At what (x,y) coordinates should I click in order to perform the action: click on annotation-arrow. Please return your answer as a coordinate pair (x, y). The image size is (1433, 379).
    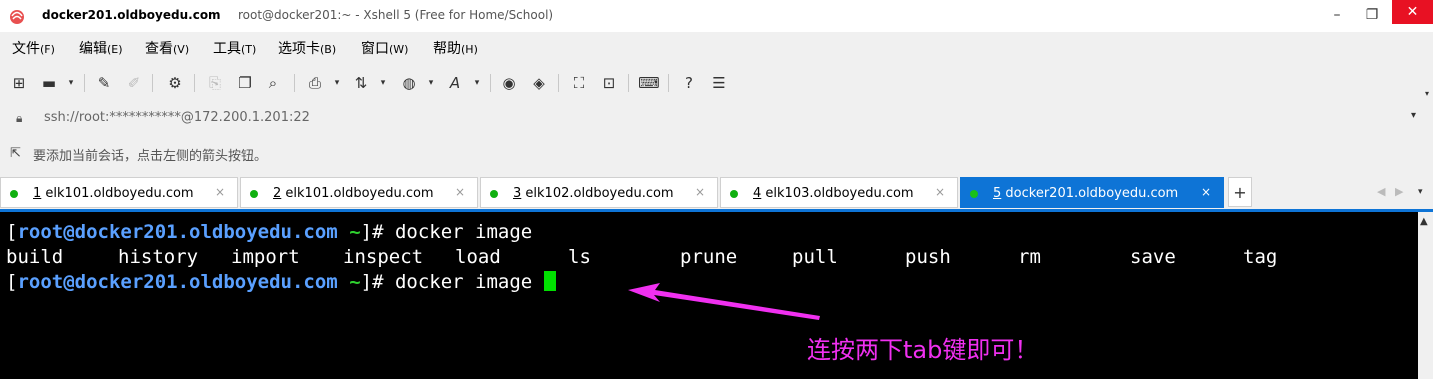
    Looking at the image, I should click on (724, 301).